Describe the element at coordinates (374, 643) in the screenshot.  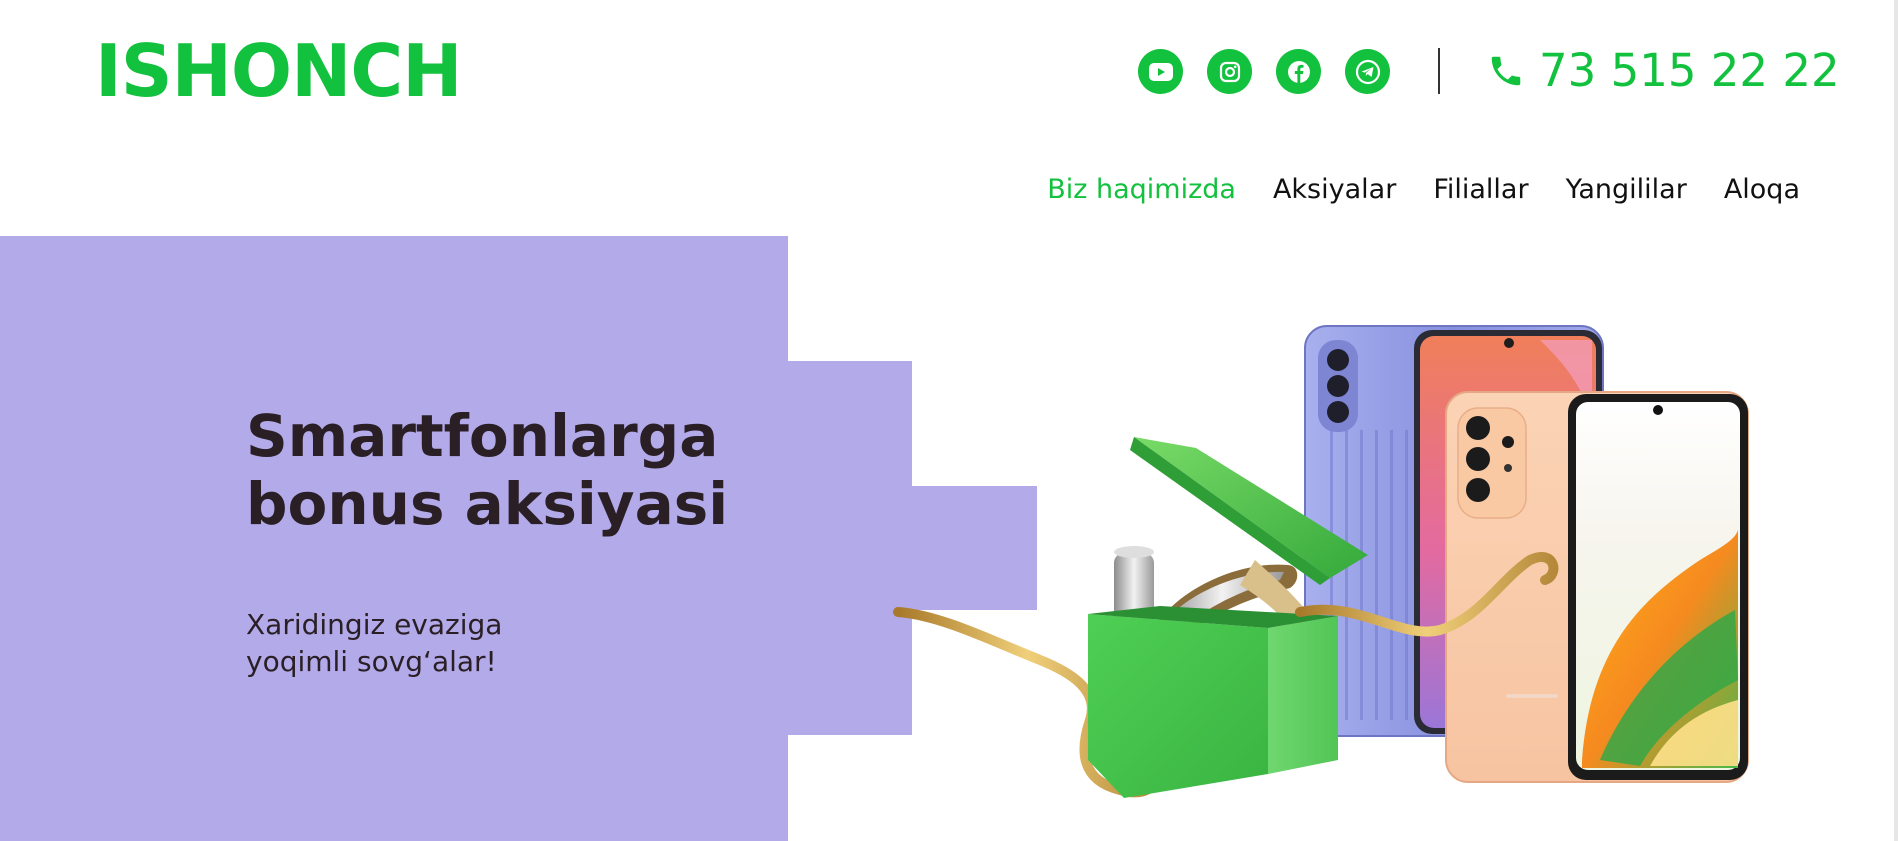
I see `banner-subtext: Xaridingiz evaziga yoqimli sovg‘alar!` at that location.